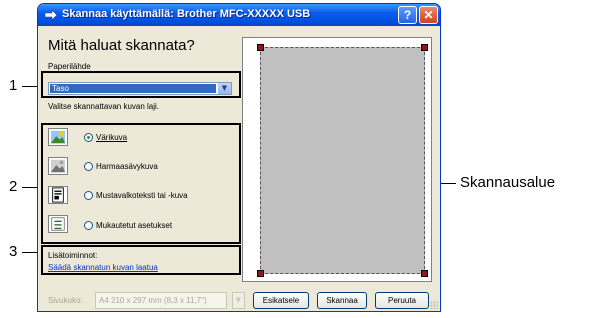 This screenshot has width=596, height=318. Describe the element at coordinates (121, 45) in the screenshot. I see `page-title: Mitä haluat skannata?` at that location.